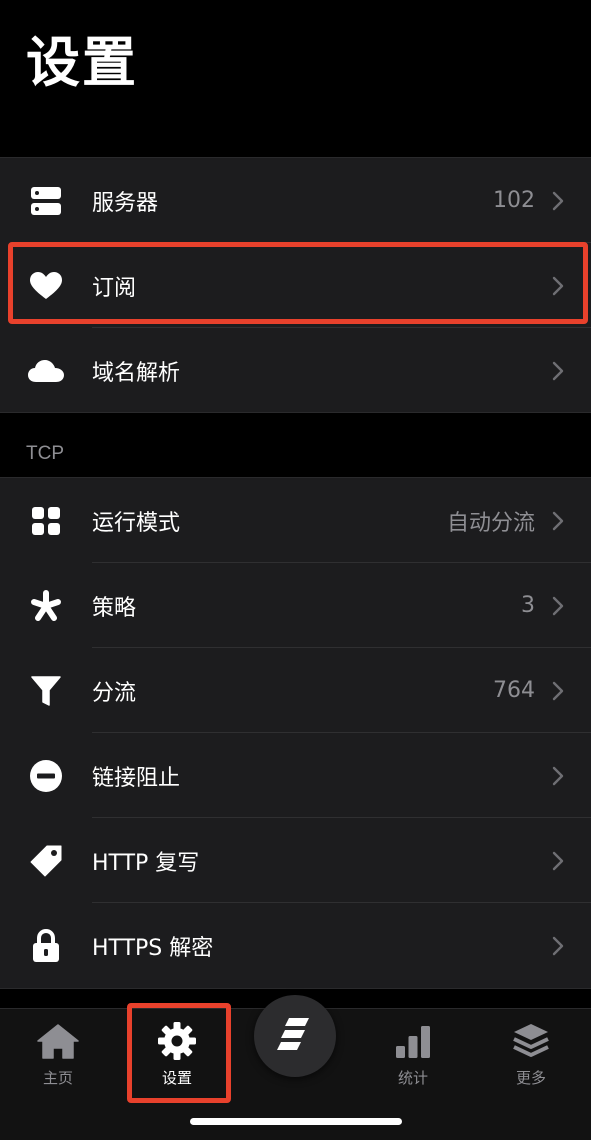 Image resolution: width=591 pixels, height=1140 pixels. I want to click on page-title: 设置, so click(82, 62).